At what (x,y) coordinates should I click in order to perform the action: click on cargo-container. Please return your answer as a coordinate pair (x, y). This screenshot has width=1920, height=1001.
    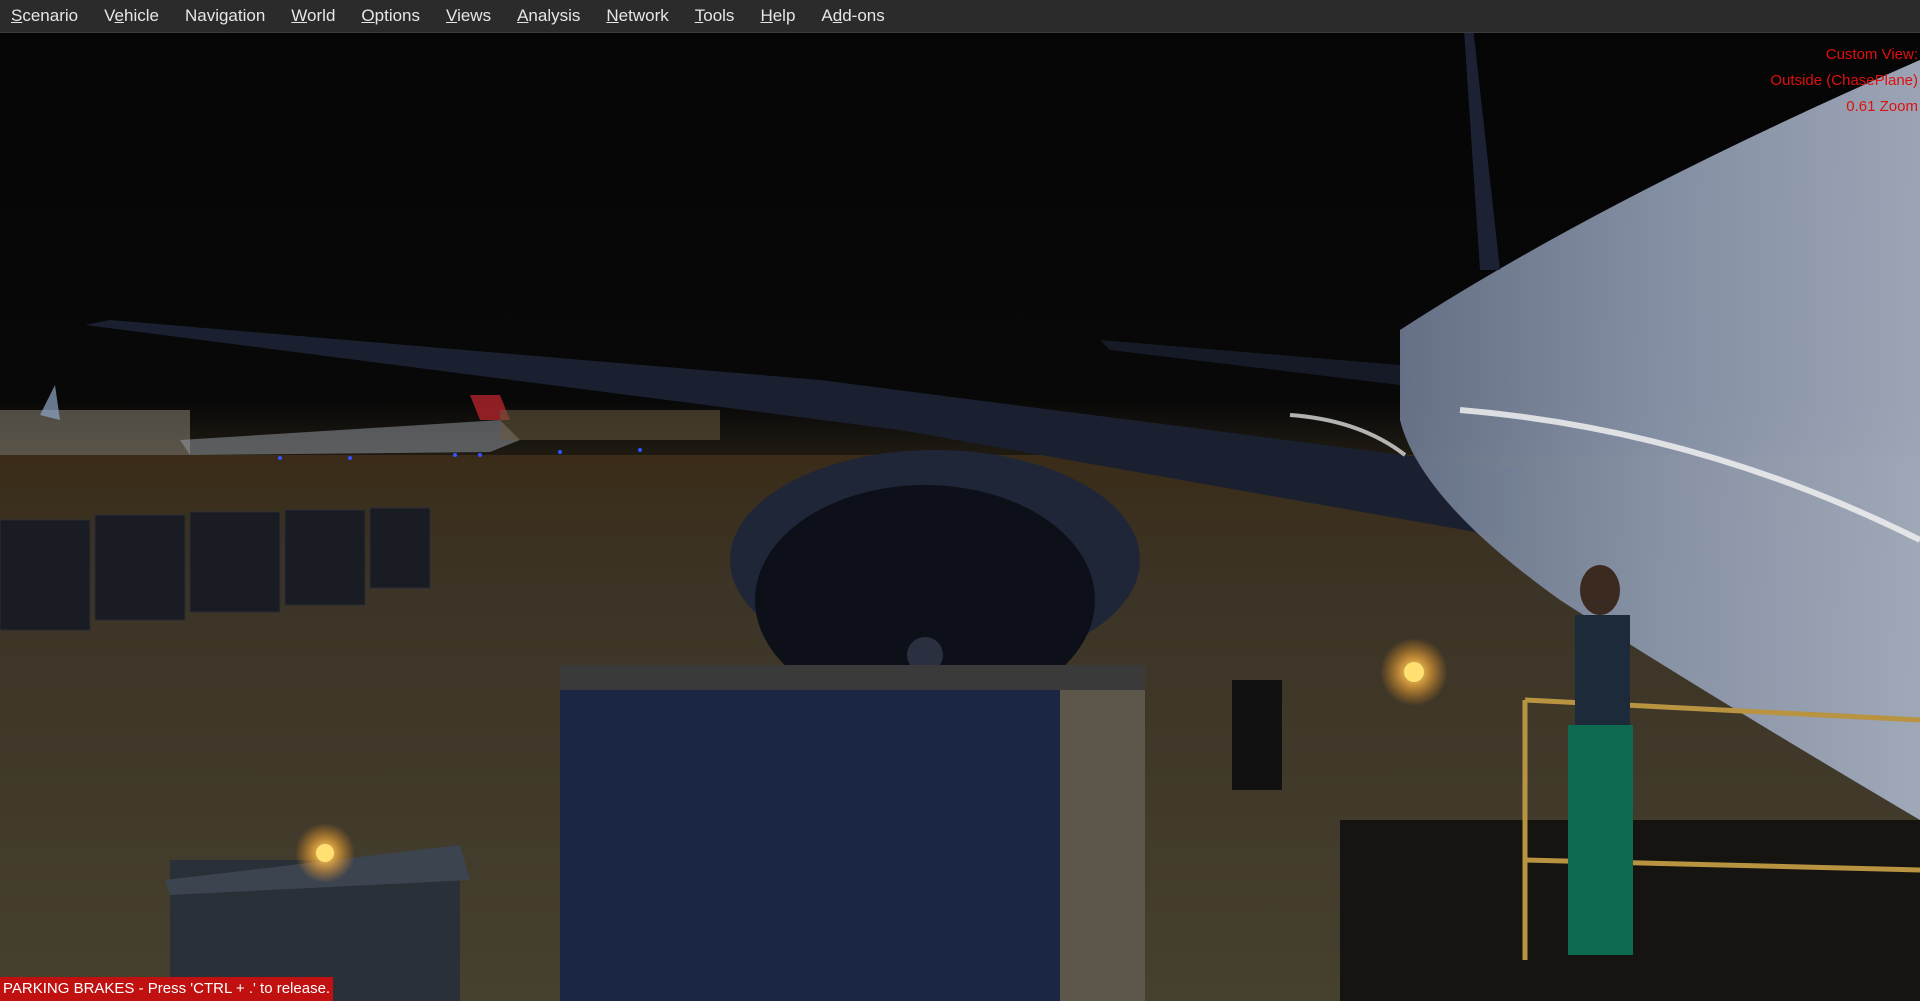
    Looking at the image, I should click on (852, 833).